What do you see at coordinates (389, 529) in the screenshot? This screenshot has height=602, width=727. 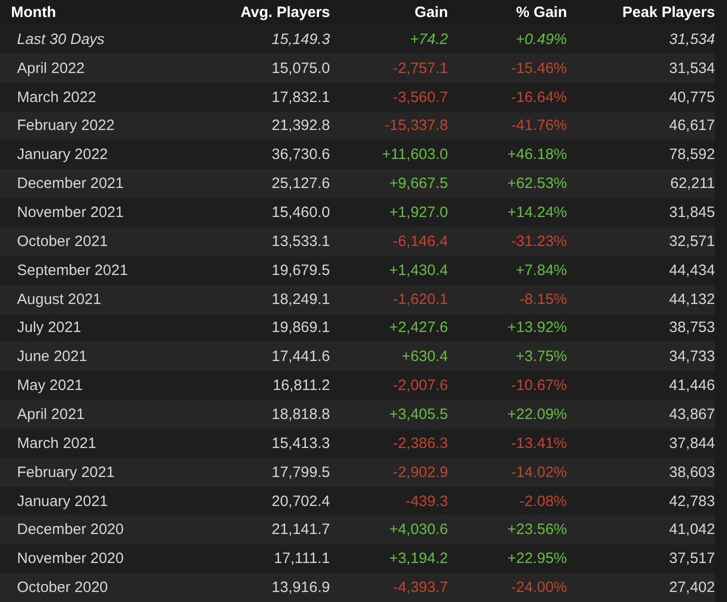 I see `gain-cell: +4,030.6` at bounding box center [389, 529].